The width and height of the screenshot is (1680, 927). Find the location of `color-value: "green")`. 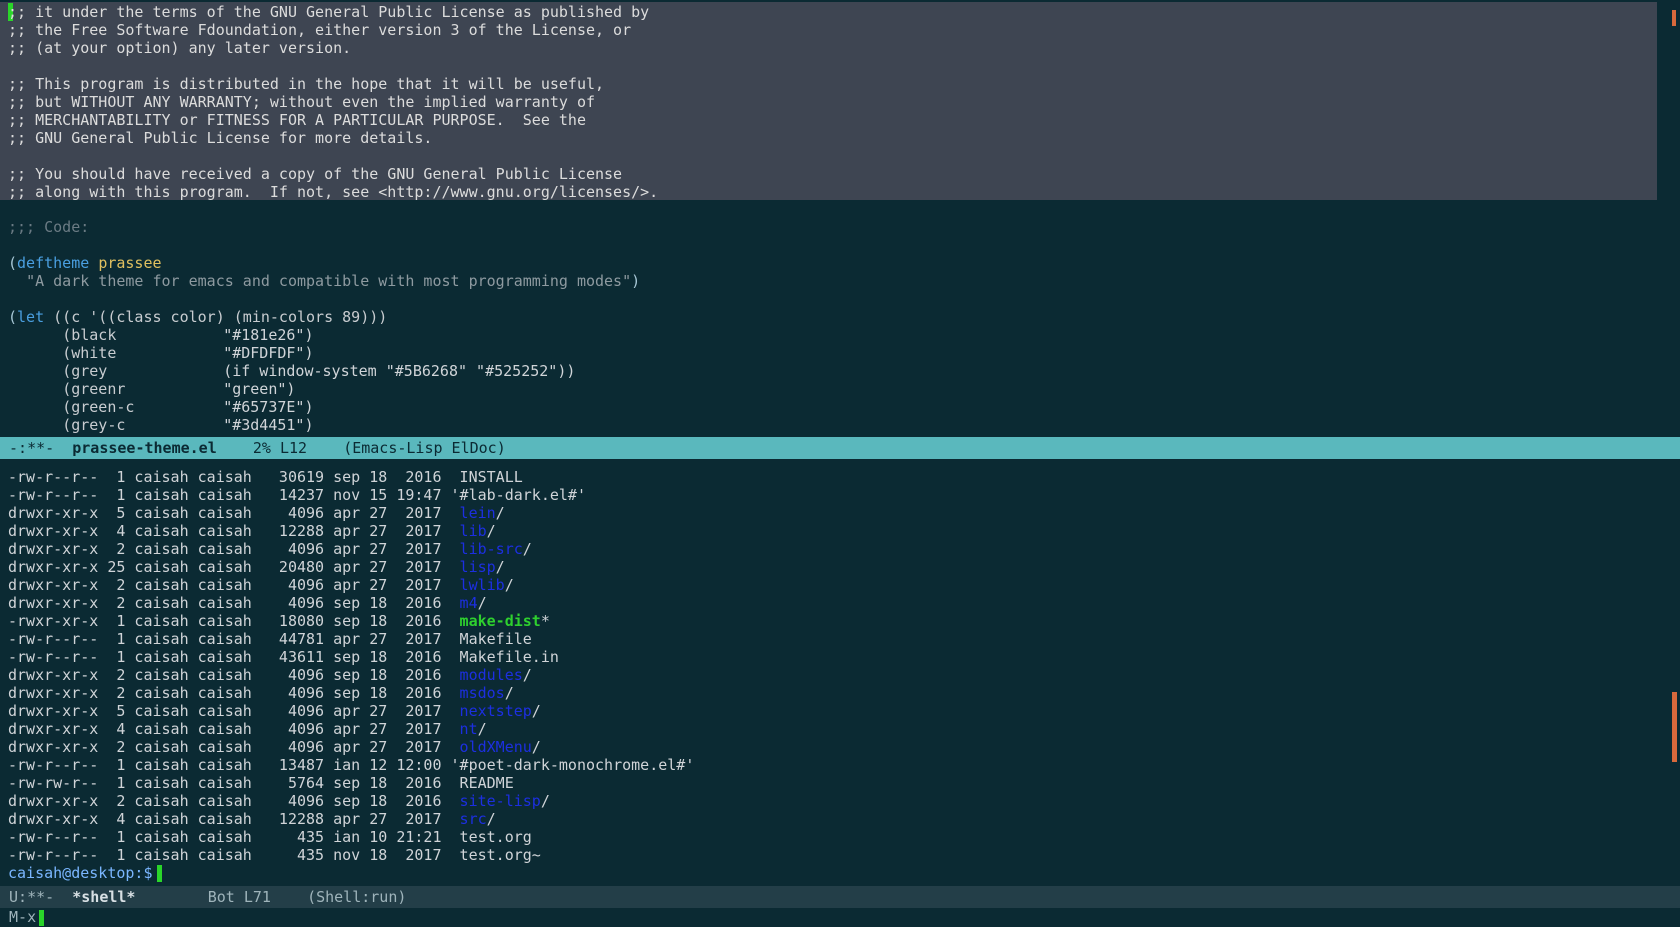

color-value: "green") is located at coordinates (259, 389).